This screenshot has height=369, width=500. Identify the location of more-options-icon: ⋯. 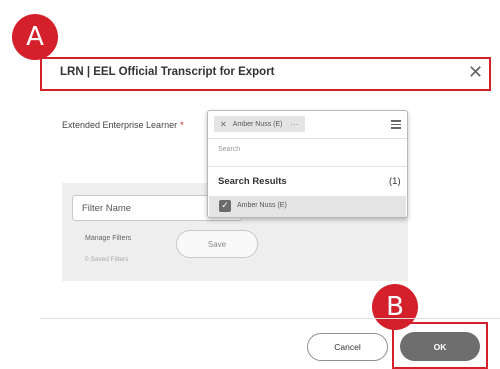
(295, 124).